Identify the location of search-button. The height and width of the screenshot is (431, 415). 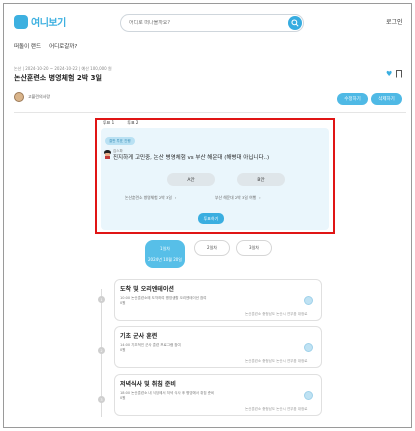
(295, 23).